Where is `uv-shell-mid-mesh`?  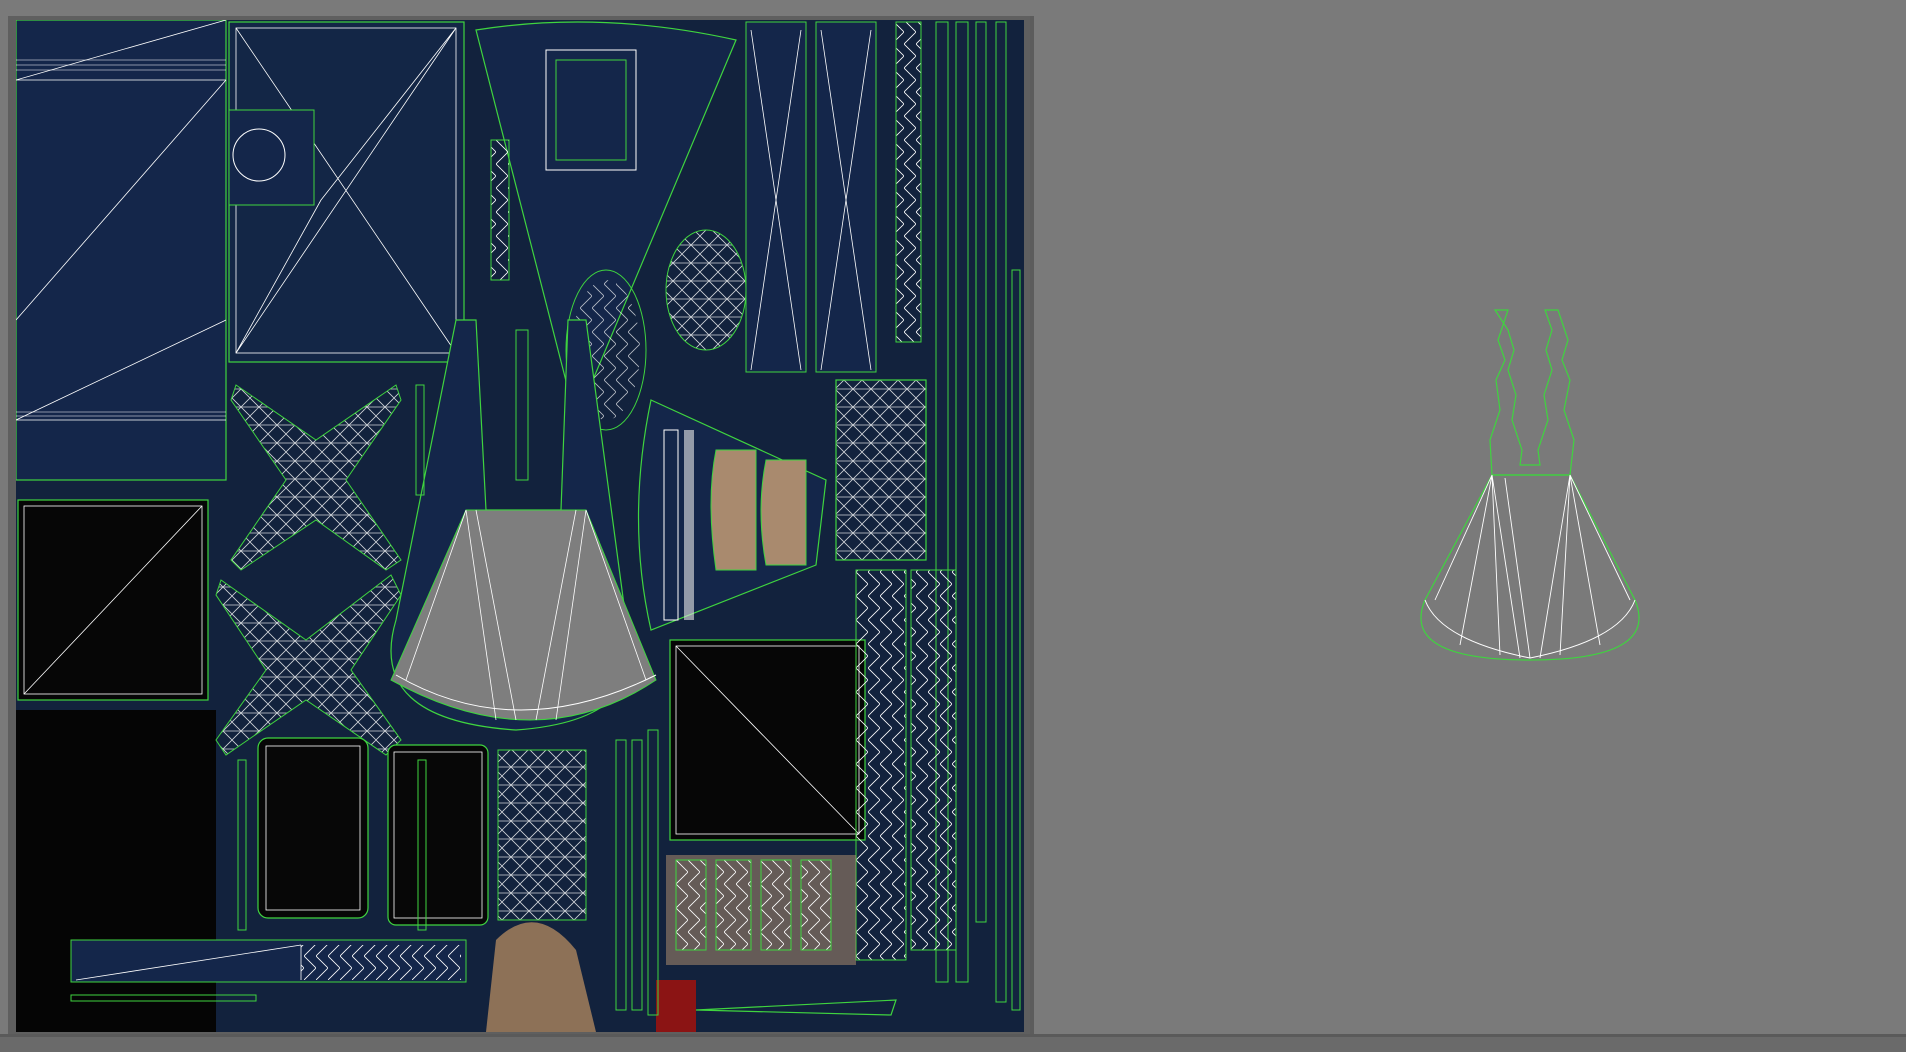 uv-shell-mid-mesh is located at coordinates (542, 835).